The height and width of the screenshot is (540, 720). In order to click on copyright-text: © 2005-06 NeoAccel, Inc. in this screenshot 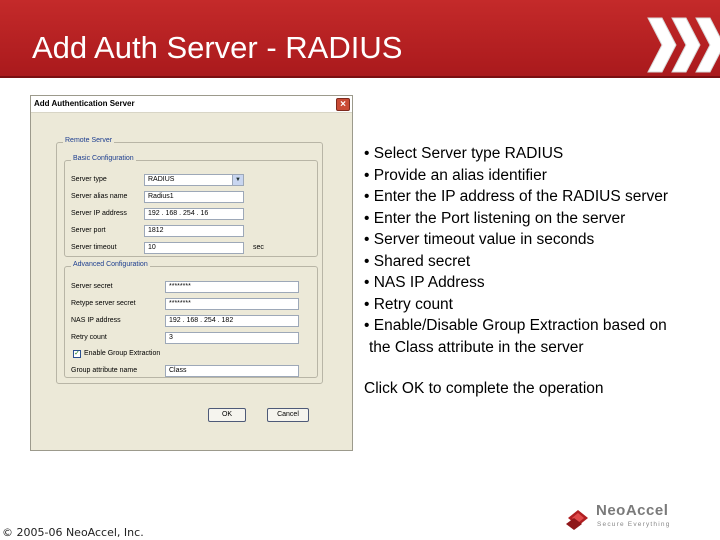, I will do `click(73, 532)`.